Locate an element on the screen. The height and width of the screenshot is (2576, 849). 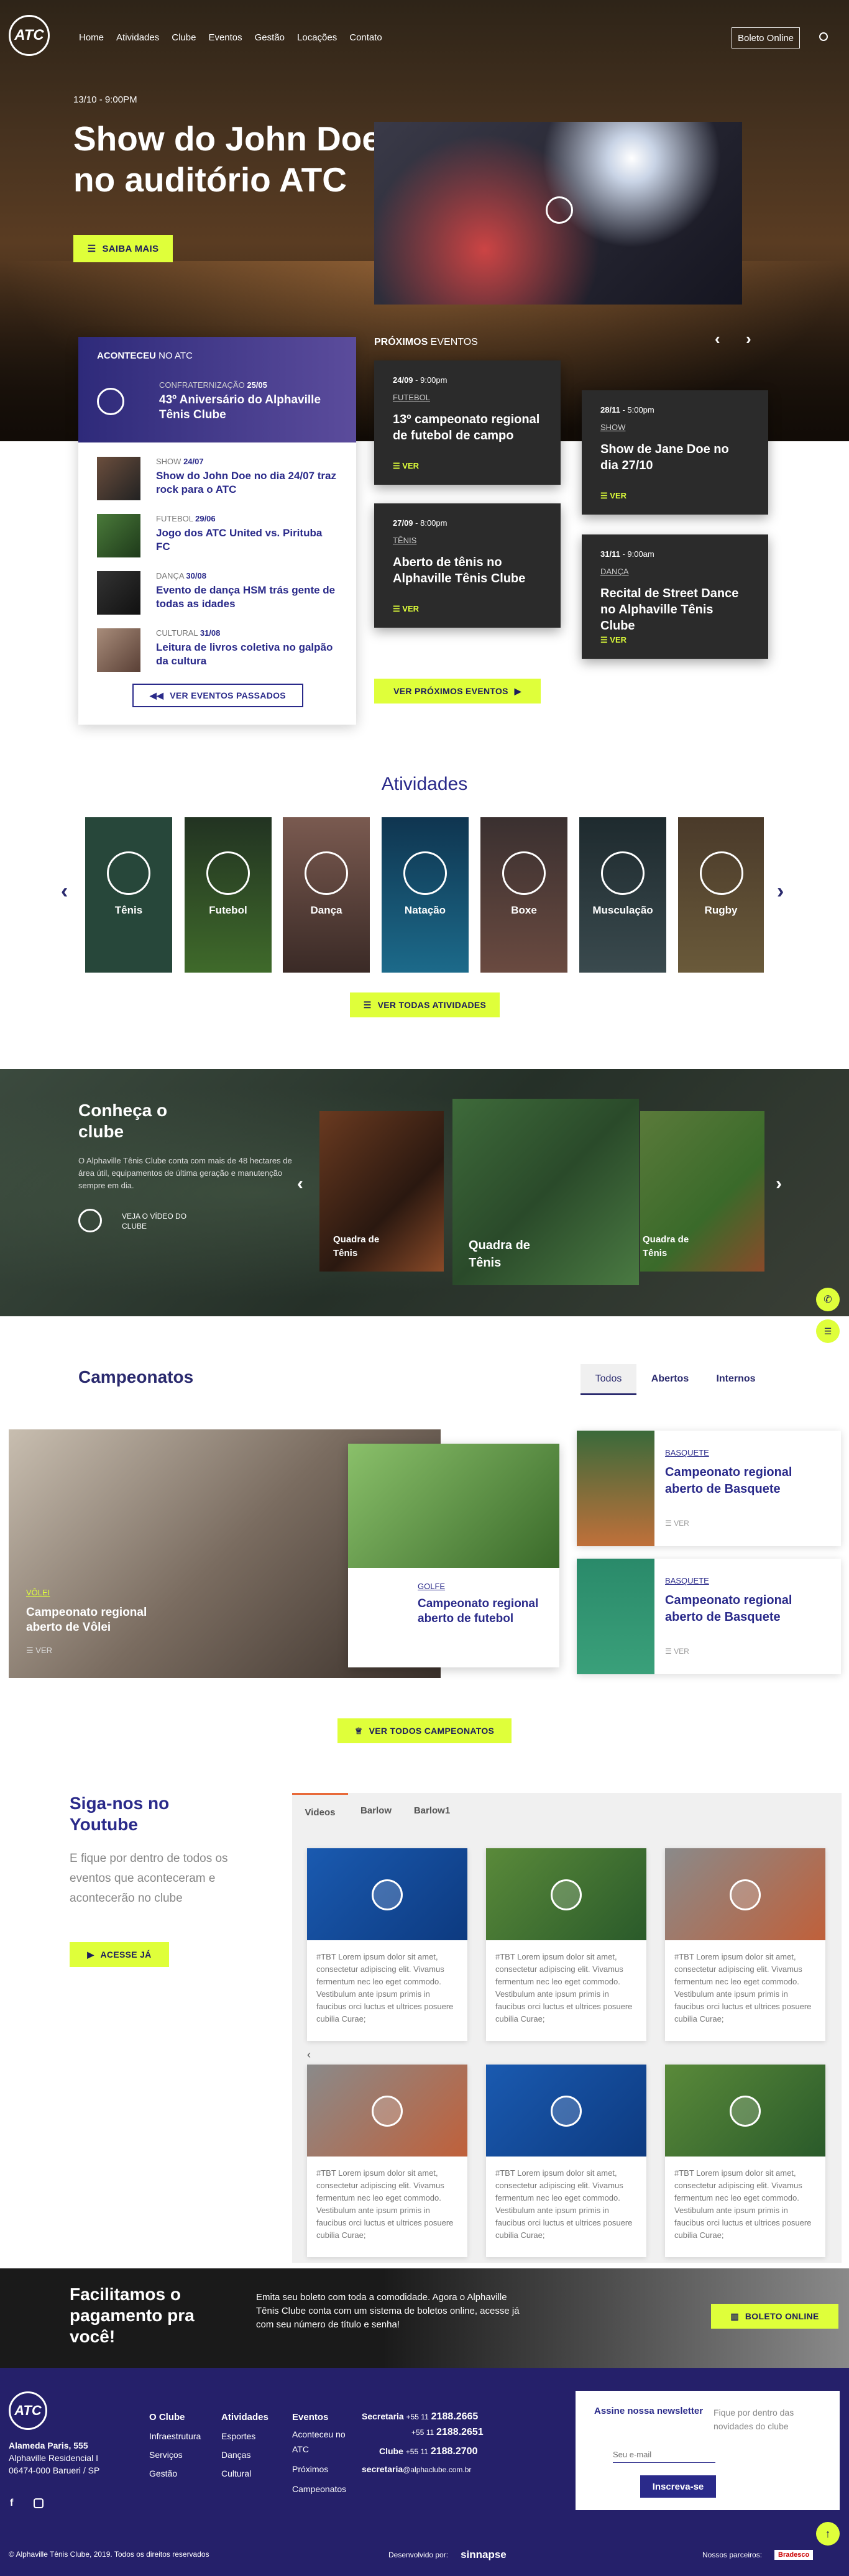
footer-link: Aconteceu no ATC is located at coordinates (323, 2442).